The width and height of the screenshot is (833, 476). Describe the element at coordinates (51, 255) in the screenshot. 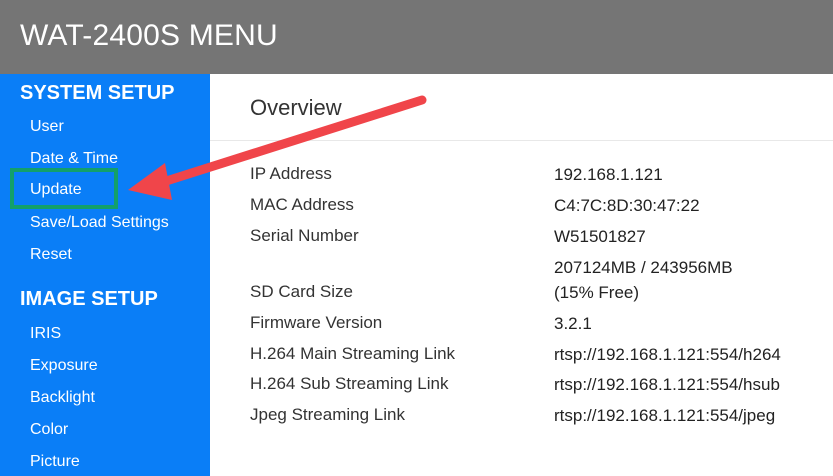

I see `sidebar-item-reset: Reset` at that location.